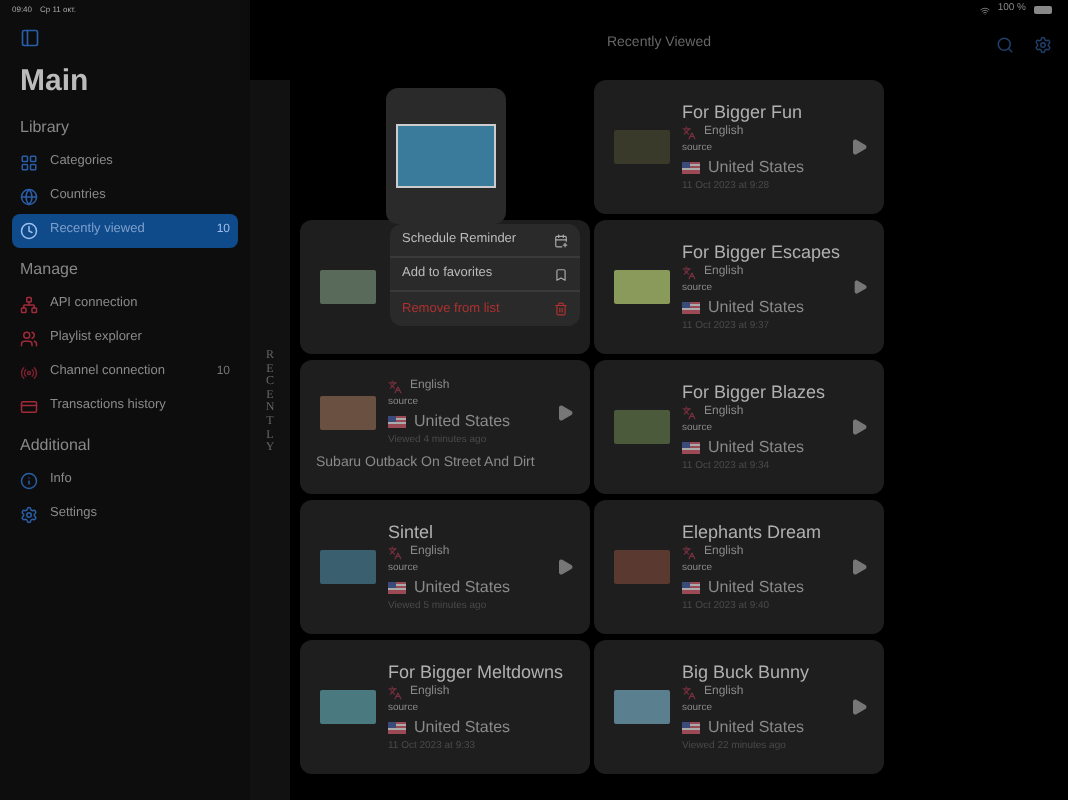  I want to click on video-title: Big Buck Bunny, so click(747, 673).